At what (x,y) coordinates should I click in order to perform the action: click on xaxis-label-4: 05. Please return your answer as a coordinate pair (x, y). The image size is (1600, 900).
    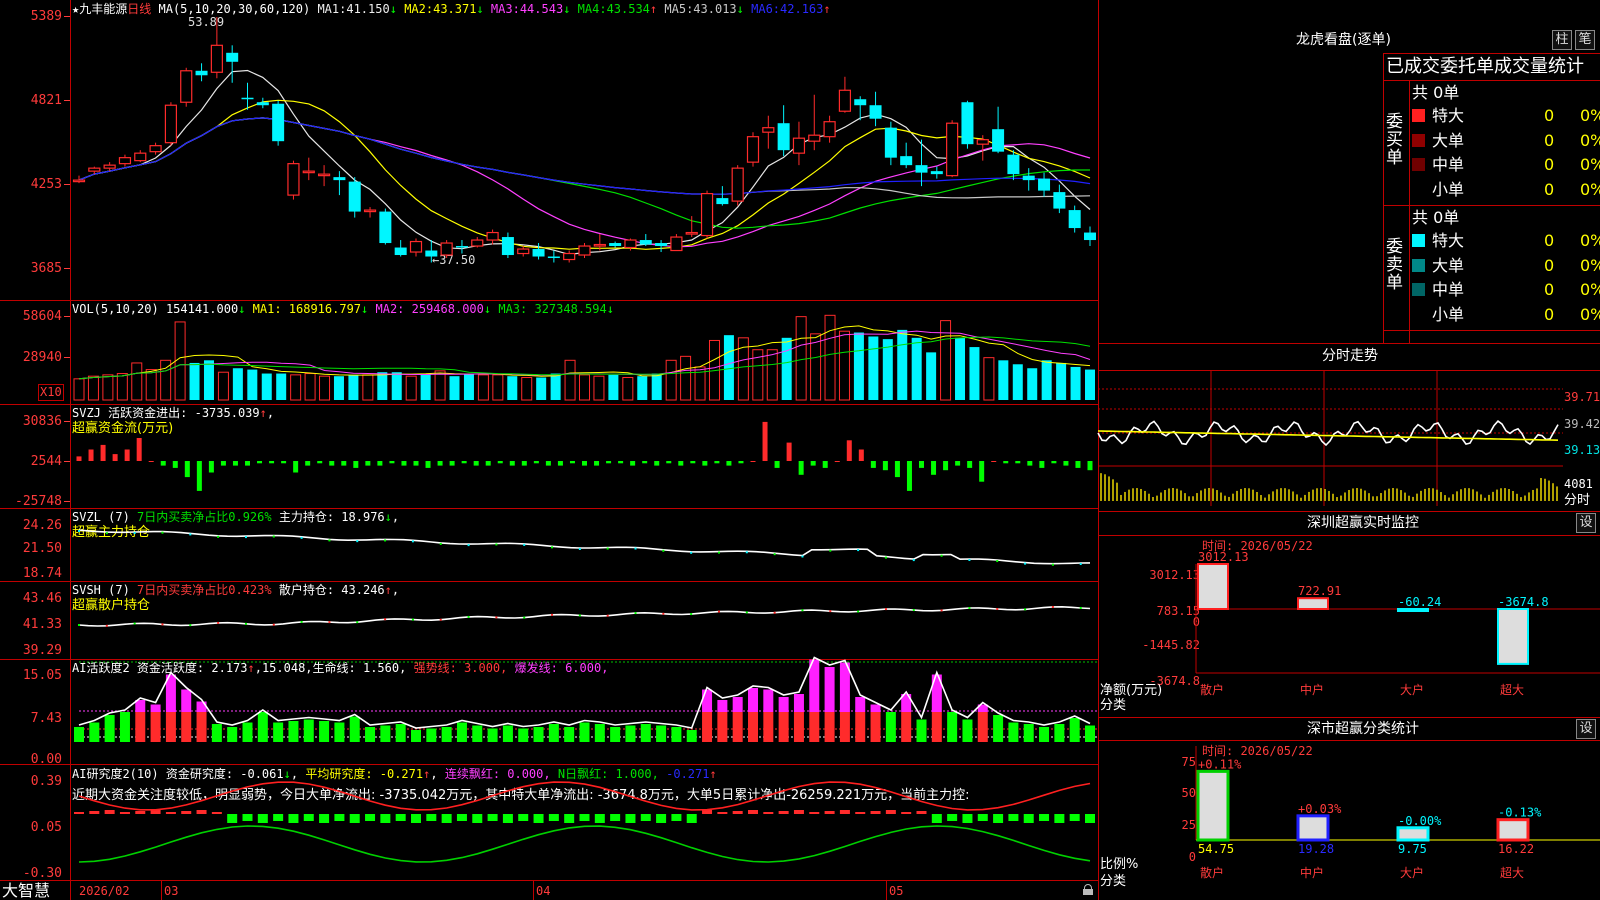
    Looking at the image, I should click on (896, 891).